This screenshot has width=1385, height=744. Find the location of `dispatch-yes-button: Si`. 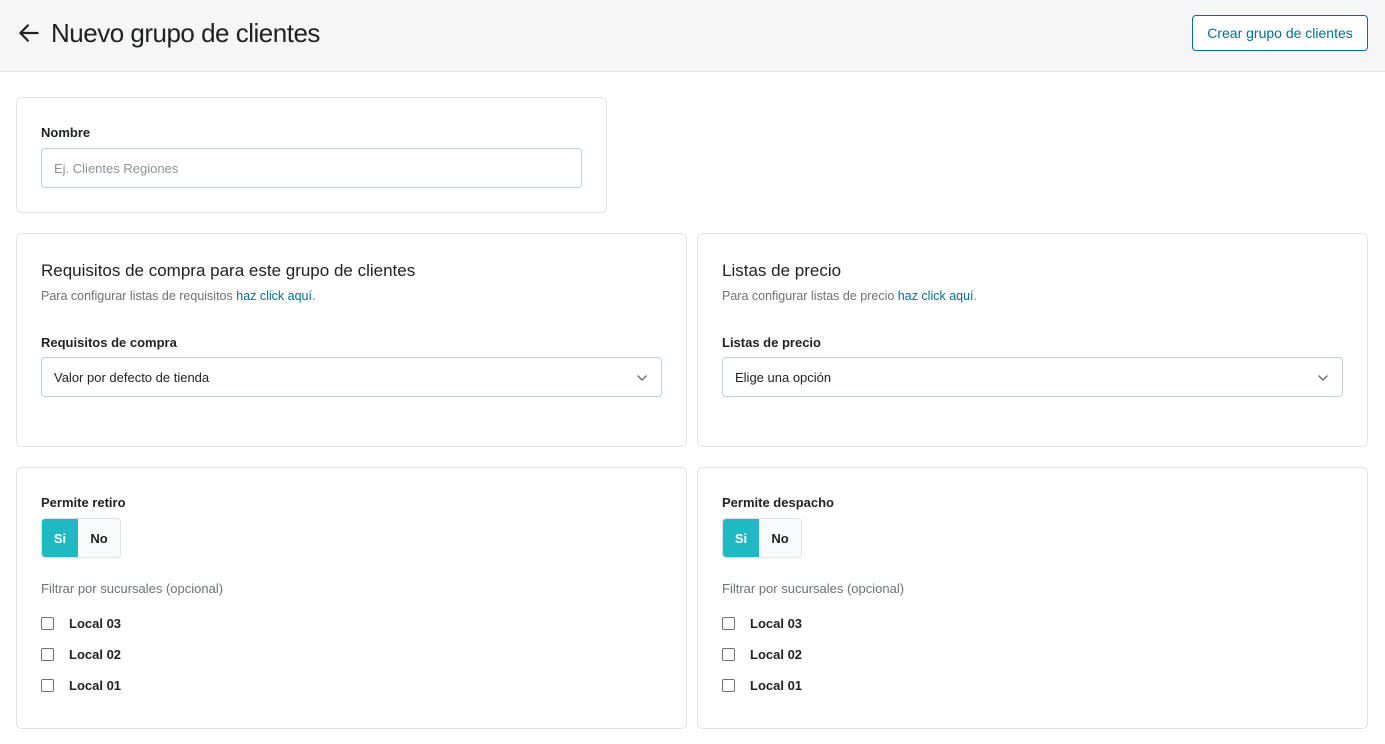

dispatch-yes-button: Si is located at coordinates (741, 538).